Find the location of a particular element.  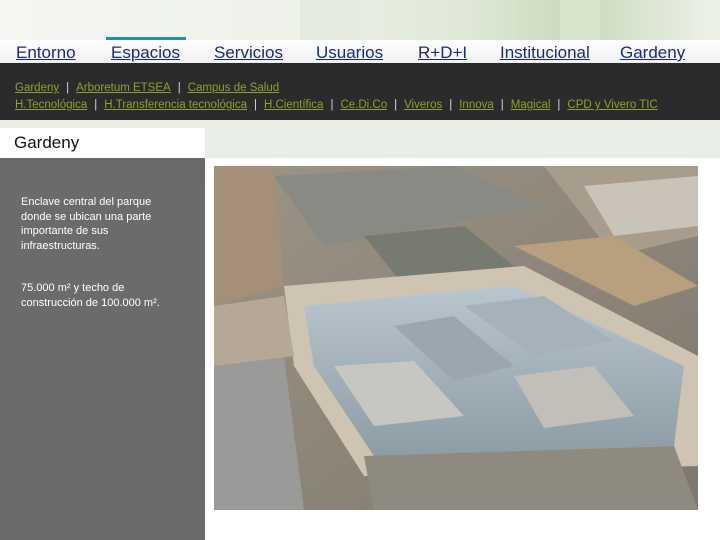

nav-item-espacios: Espacios is located at coordinates (145, 53).